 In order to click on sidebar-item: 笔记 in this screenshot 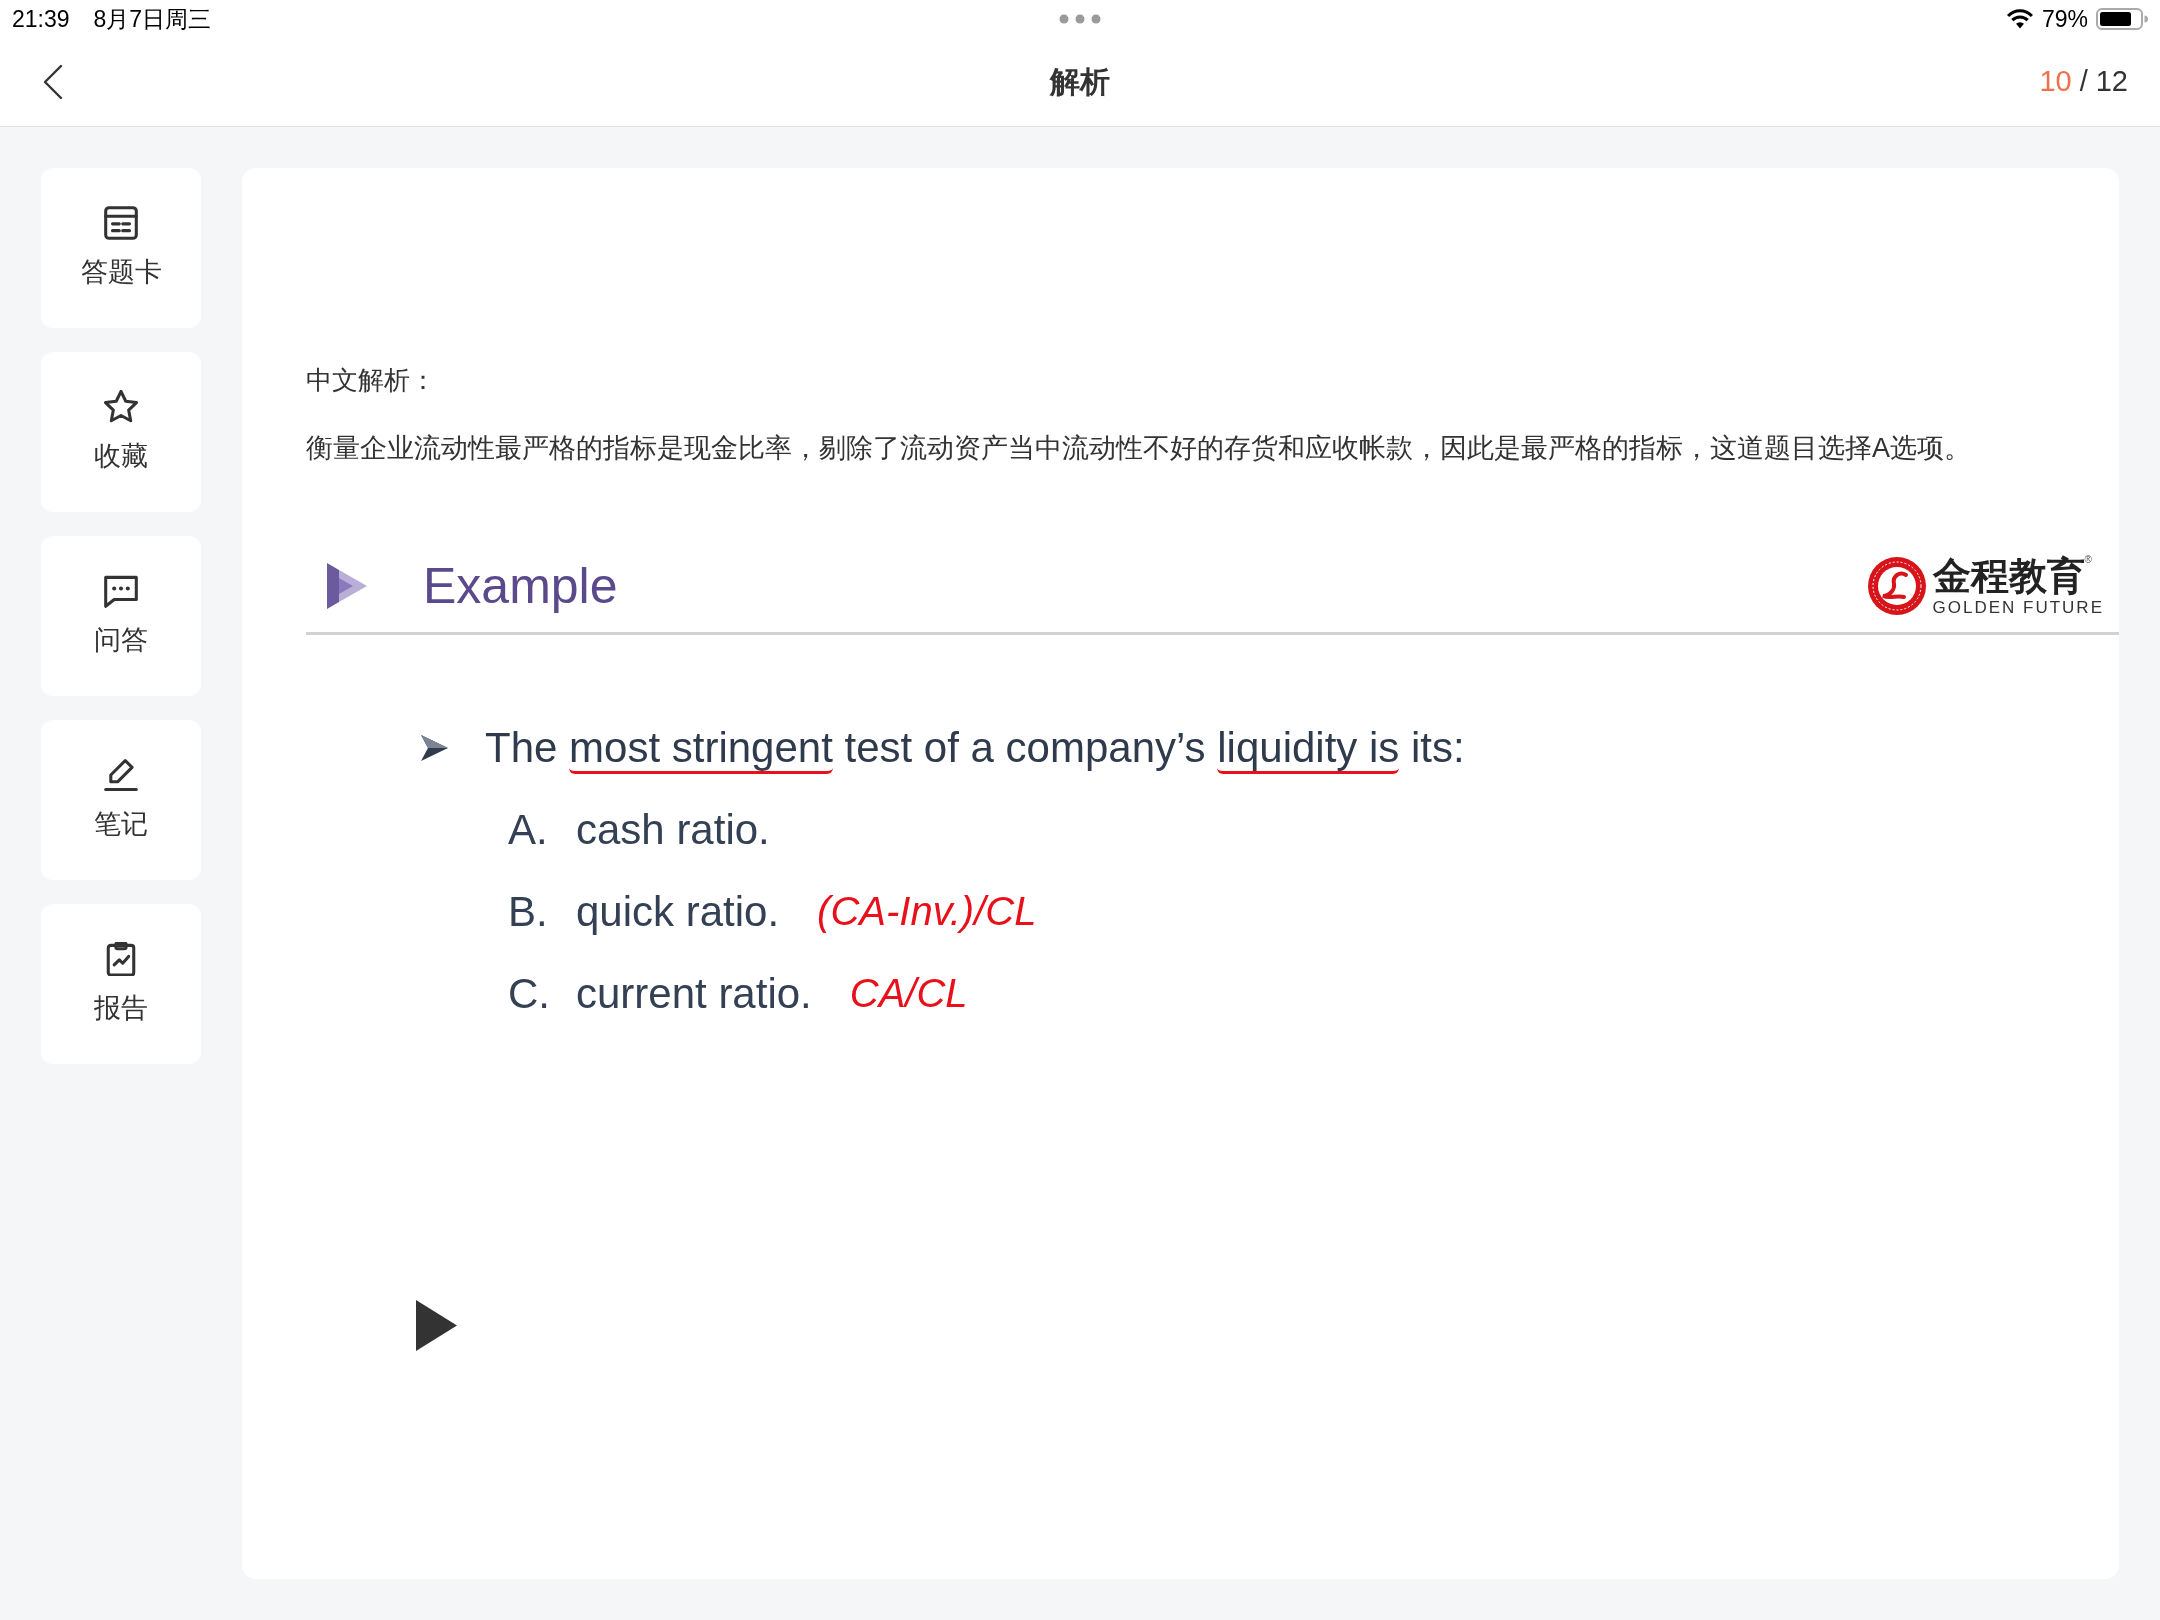, I will do `click(121, 800)`.